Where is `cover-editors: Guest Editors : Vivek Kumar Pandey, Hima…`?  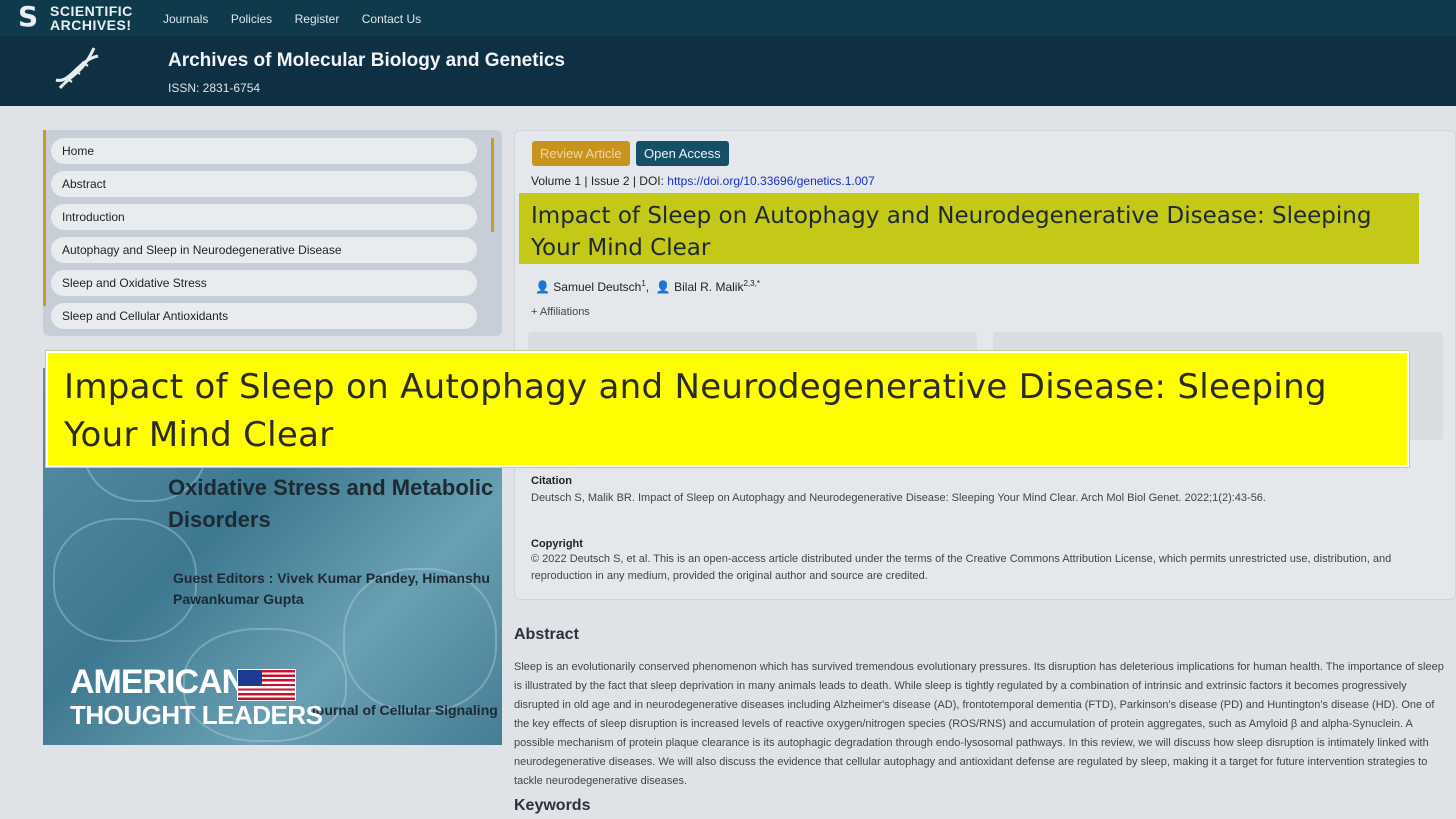
cover-editors: Guest Editors : Vivek Kumar Pandey, Hima… is located at coordinates (331, 588).